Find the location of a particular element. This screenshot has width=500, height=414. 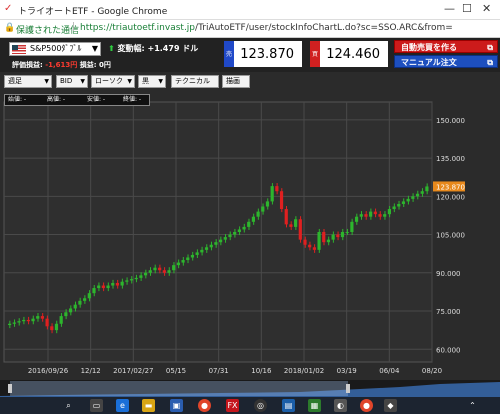

windows-taskbar: ⌕ ▭ e ▬ ▣ ● FX ◎ ▤ ▦ ◐ ● ◆ ⌃ is located at coordinates (250, 405).